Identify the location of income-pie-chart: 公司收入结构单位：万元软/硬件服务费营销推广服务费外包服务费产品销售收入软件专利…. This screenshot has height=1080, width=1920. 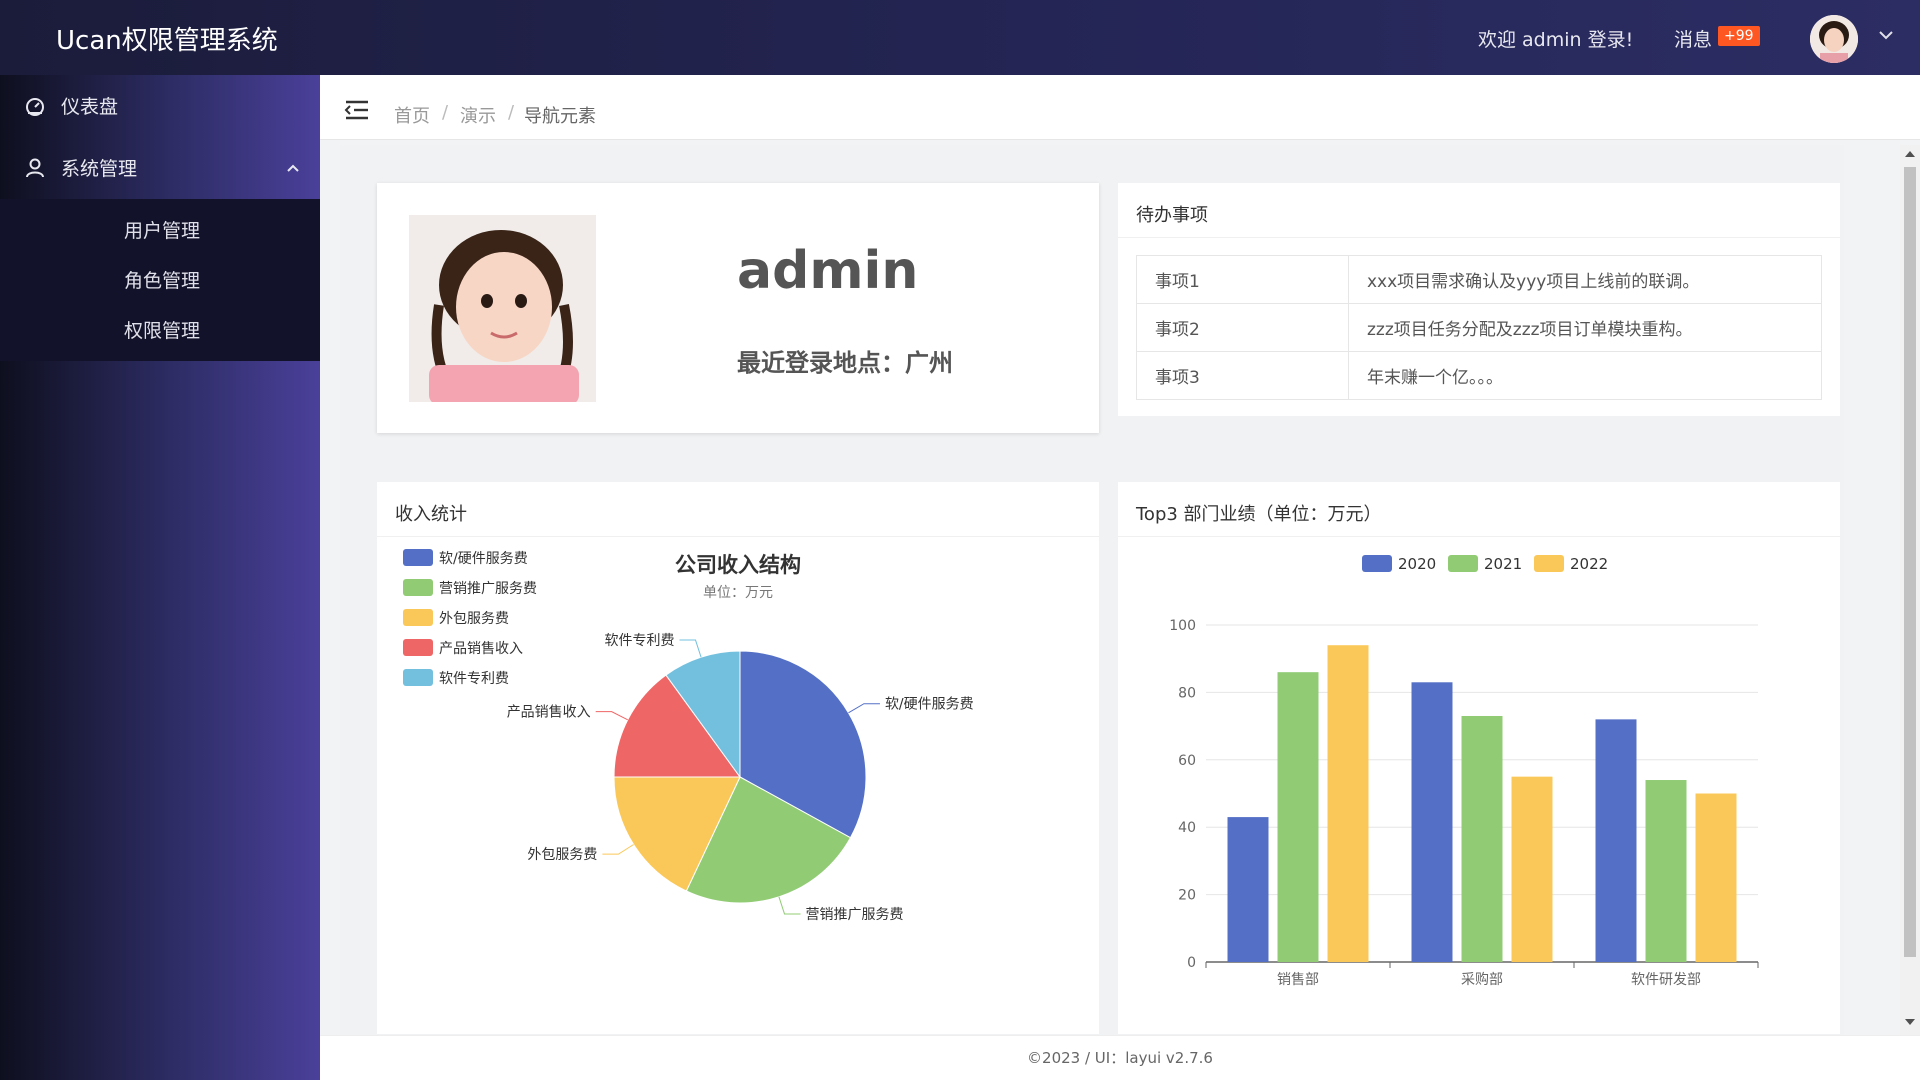
(688, 736).